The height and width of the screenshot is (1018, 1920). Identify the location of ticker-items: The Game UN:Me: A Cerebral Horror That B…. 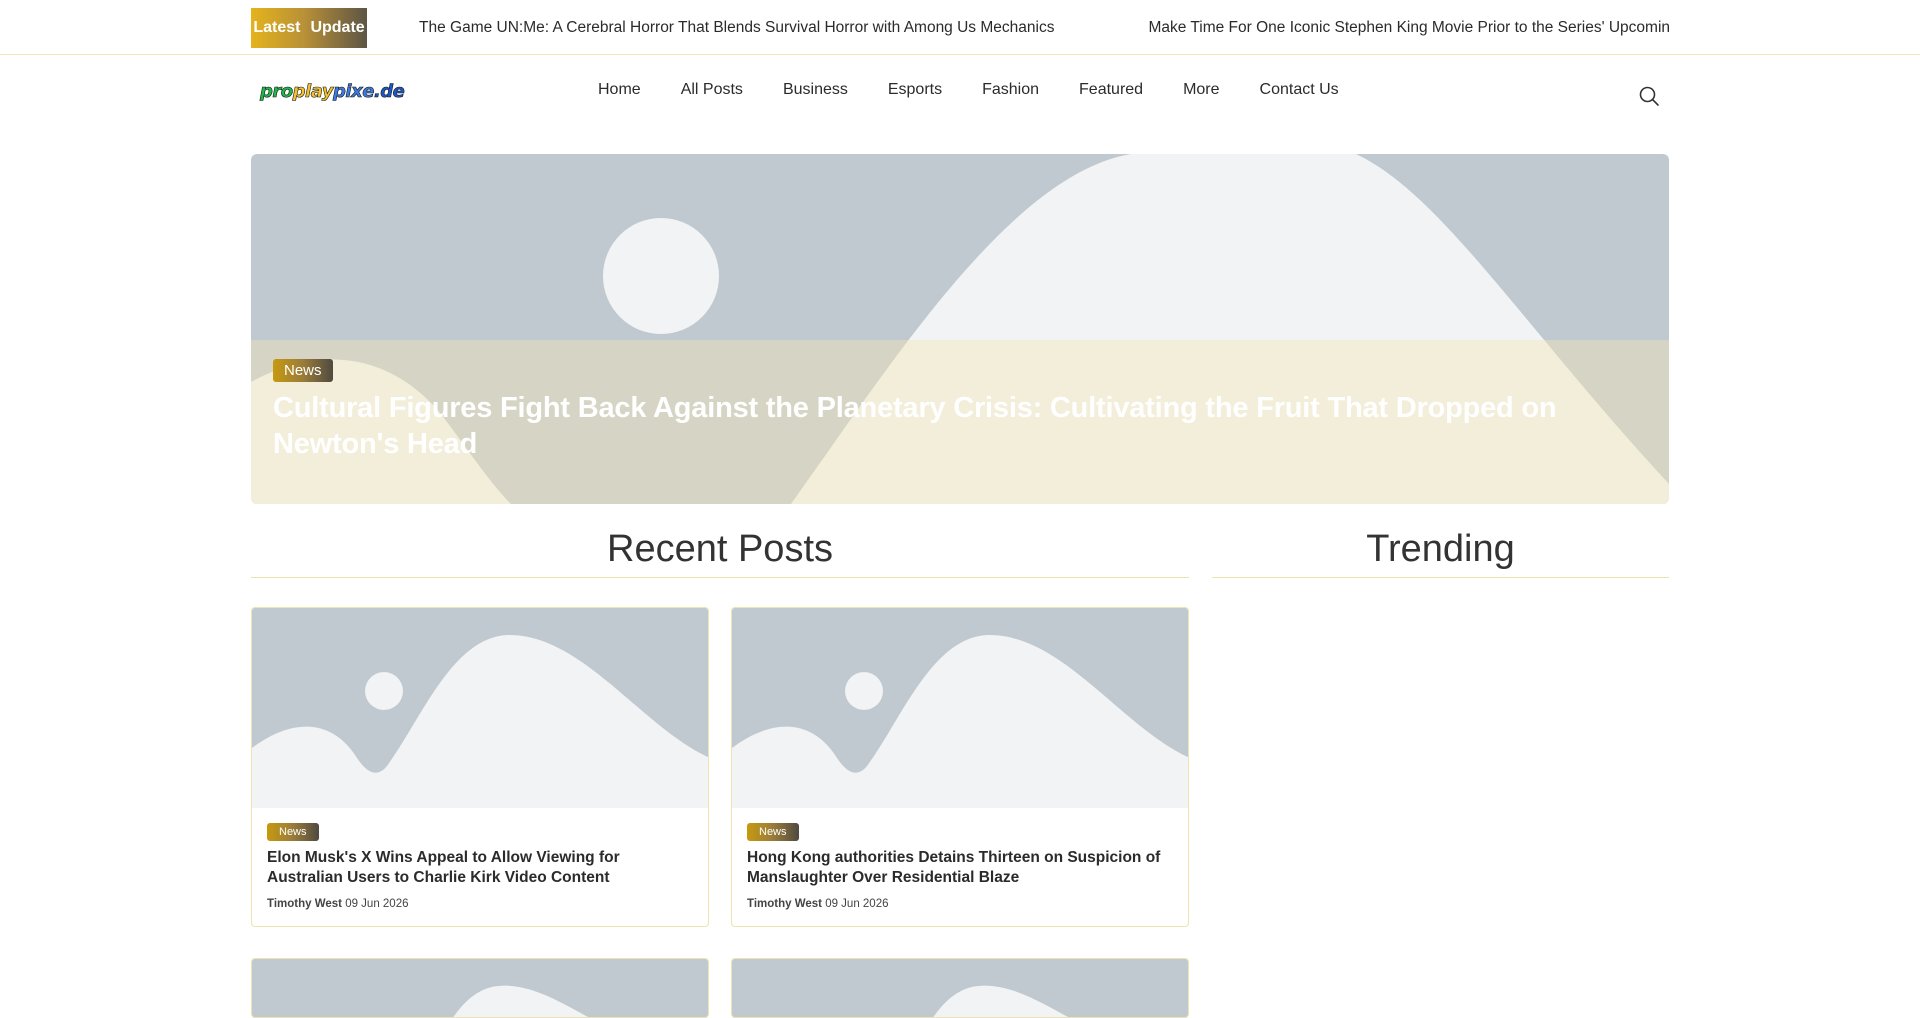
(1044, 28).